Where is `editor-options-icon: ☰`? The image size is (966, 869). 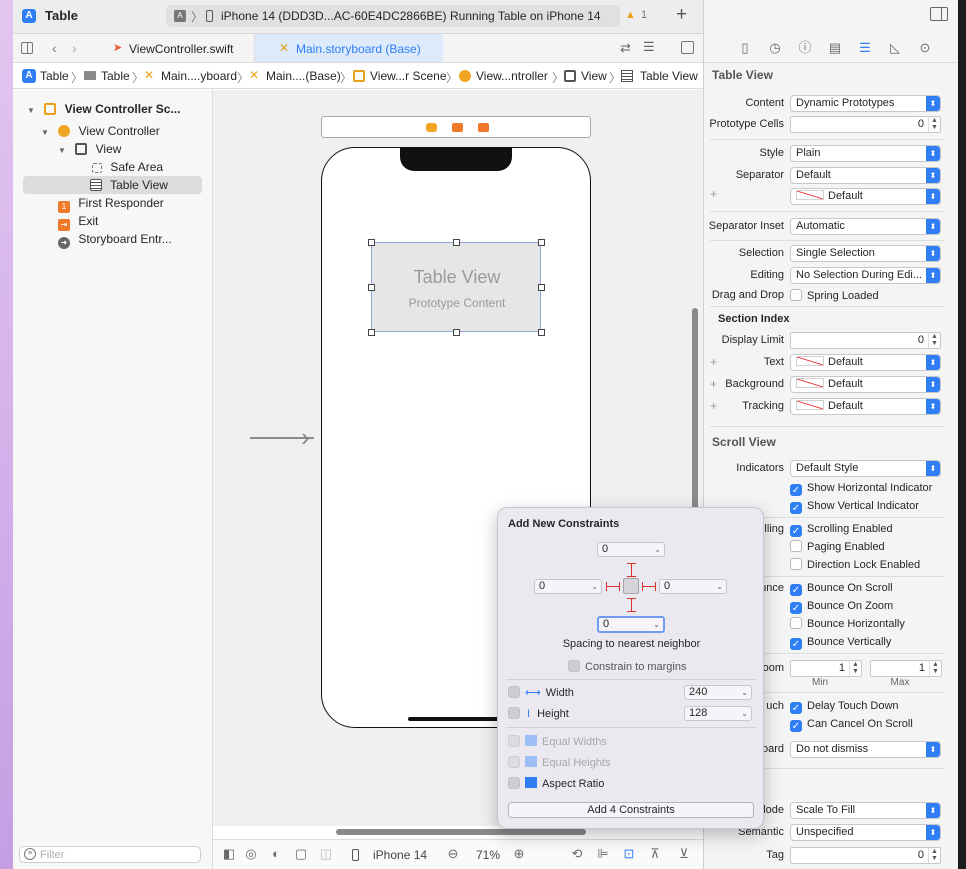 editor-options-icon: ☰ is located at coordinates (649, 47).